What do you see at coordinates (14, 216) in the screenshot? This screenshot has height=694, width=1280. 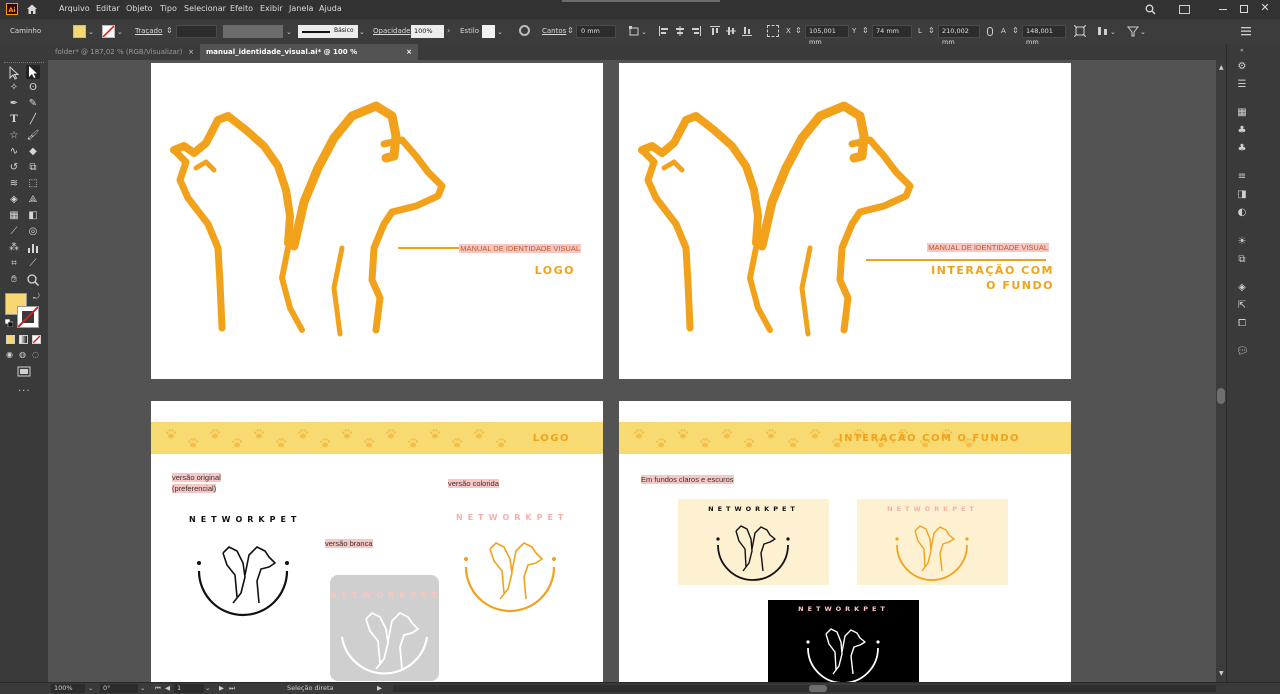 I see `mesh-tool-icon: ▦` at bounding box center [14, 216].